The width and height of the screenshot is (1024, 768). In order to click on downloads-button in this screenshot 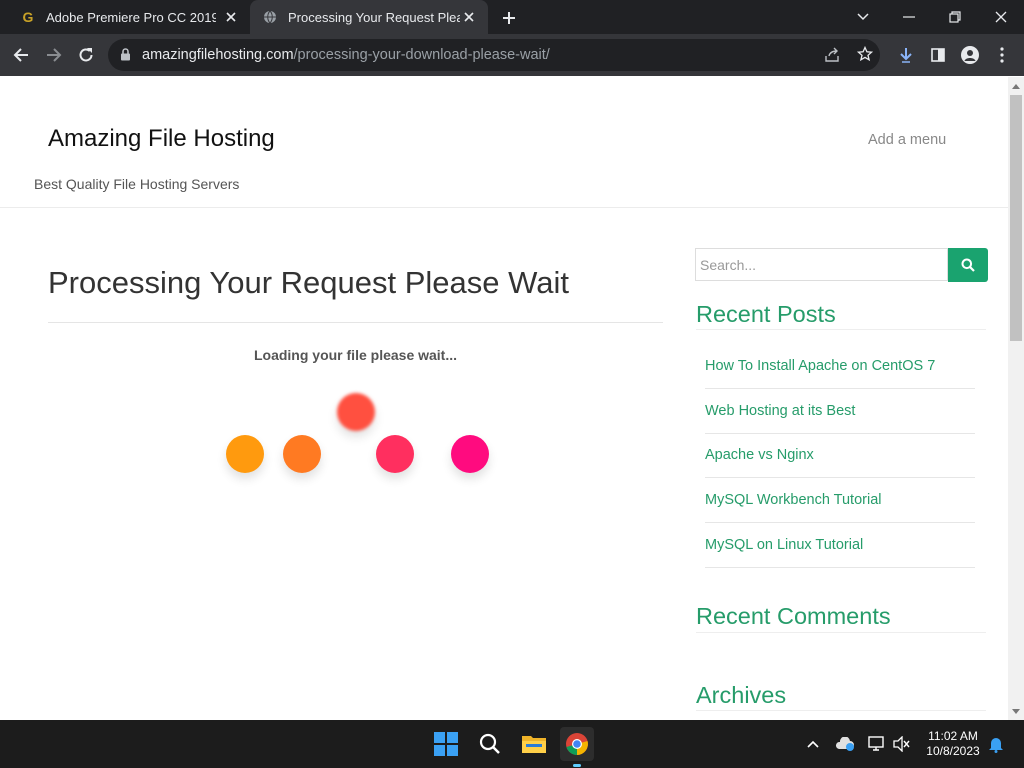, I will do `click(906, 55)`.